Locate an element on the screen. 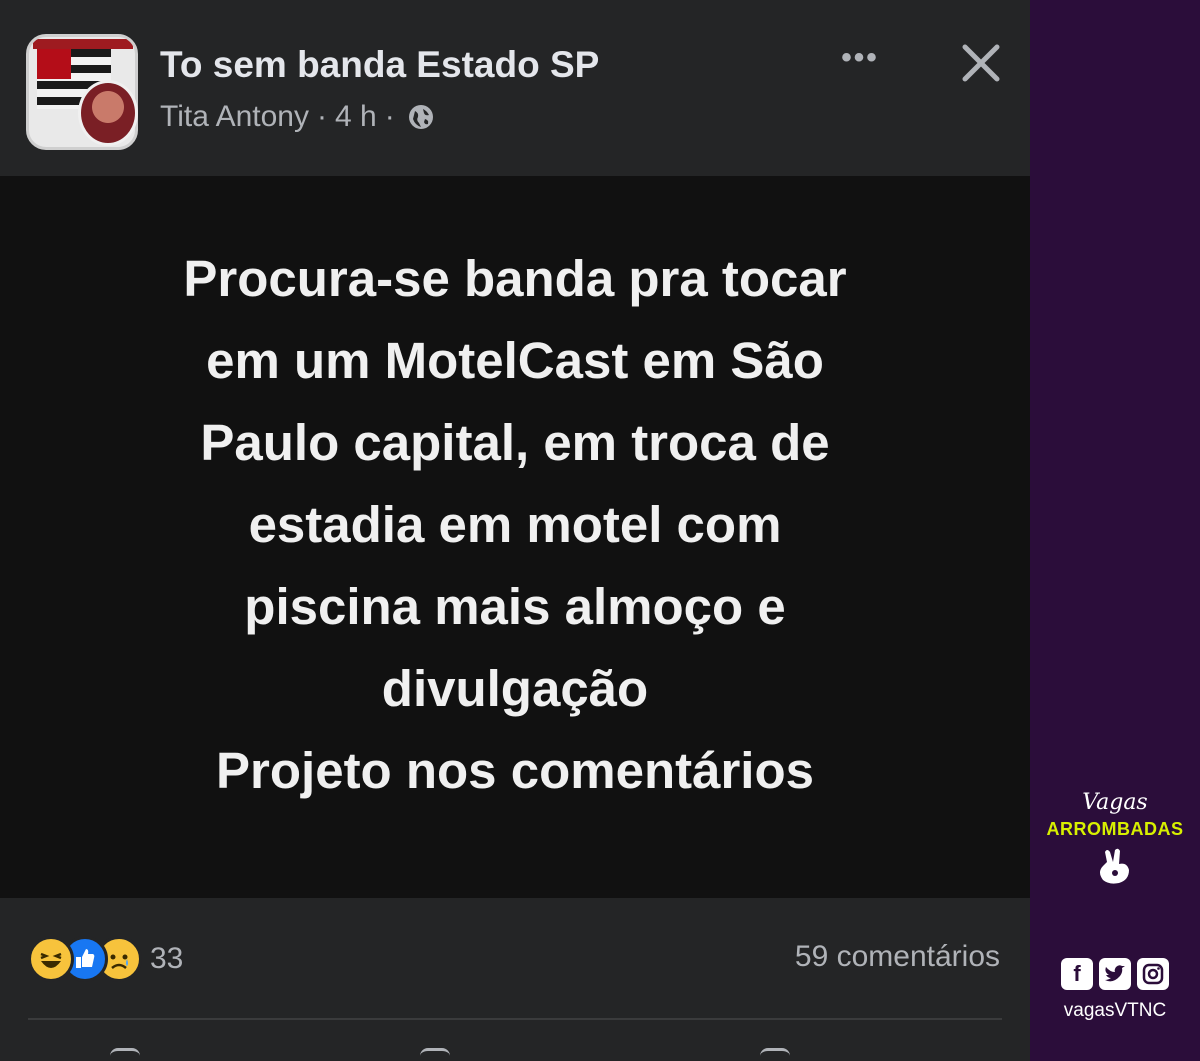 This screenshot has height=1061, width=1200. share-action-button is located at coordinates (775, 1054).